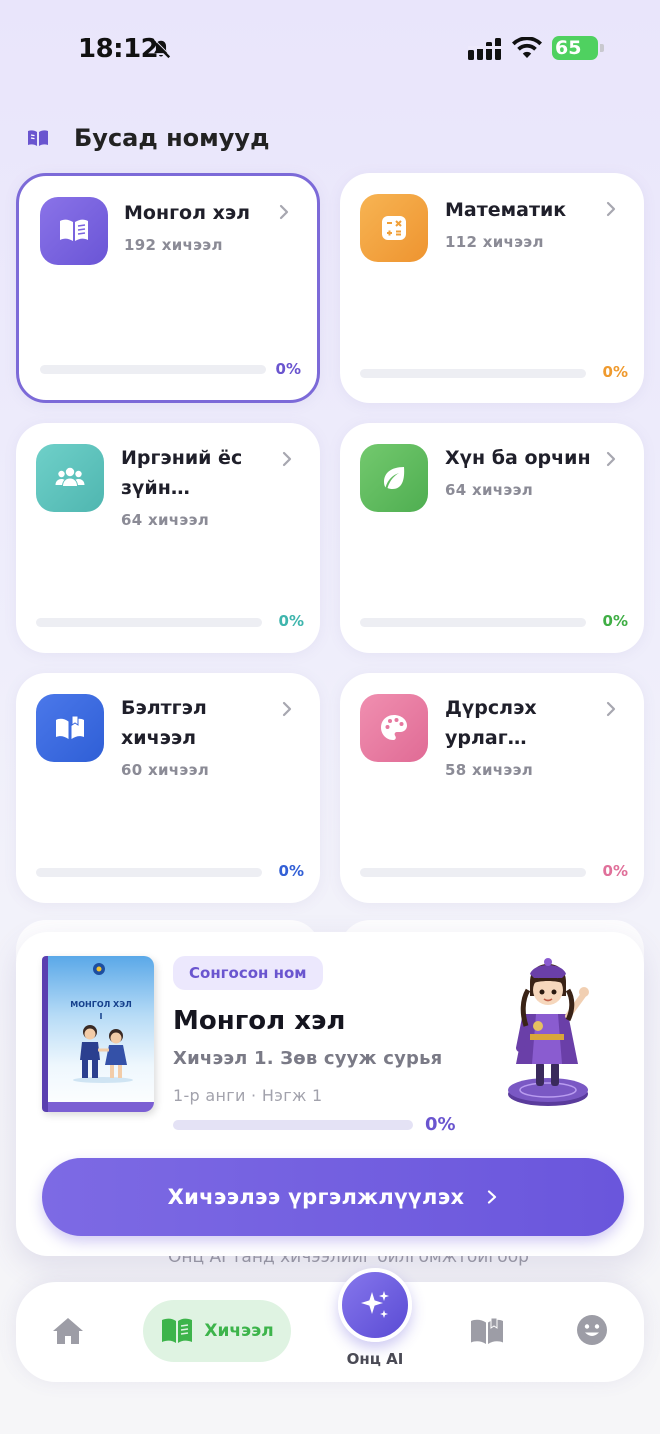 Image resolution: width=660 pixels, height=1434 pixels. I want to click on continue-lesson-label: Хичээлээ үргэлжлүүлэх, so click(316, 1197).